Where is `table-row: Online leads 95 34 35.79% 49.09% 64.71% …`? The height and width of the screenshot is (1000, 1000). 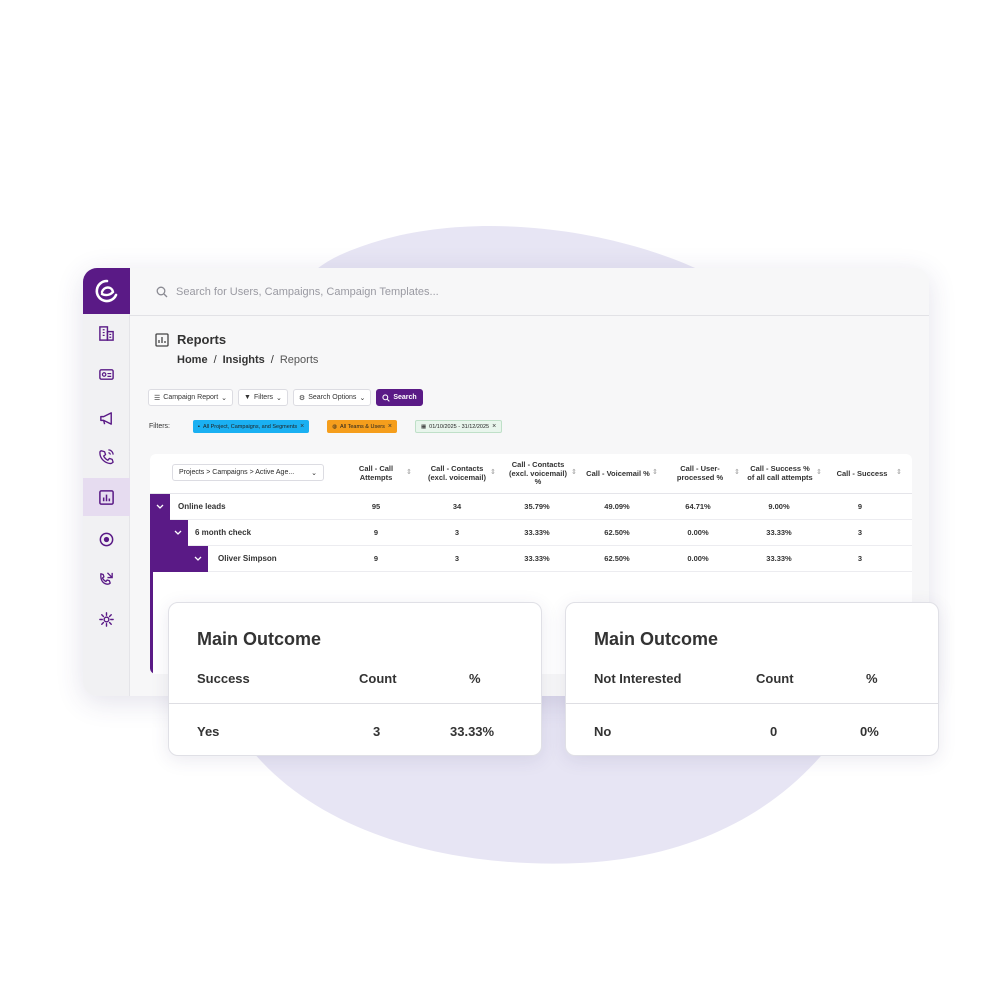 table-row: Online leads 95 34 35.79% 49.09% 64.71% … is located at coordinates (531, 507).